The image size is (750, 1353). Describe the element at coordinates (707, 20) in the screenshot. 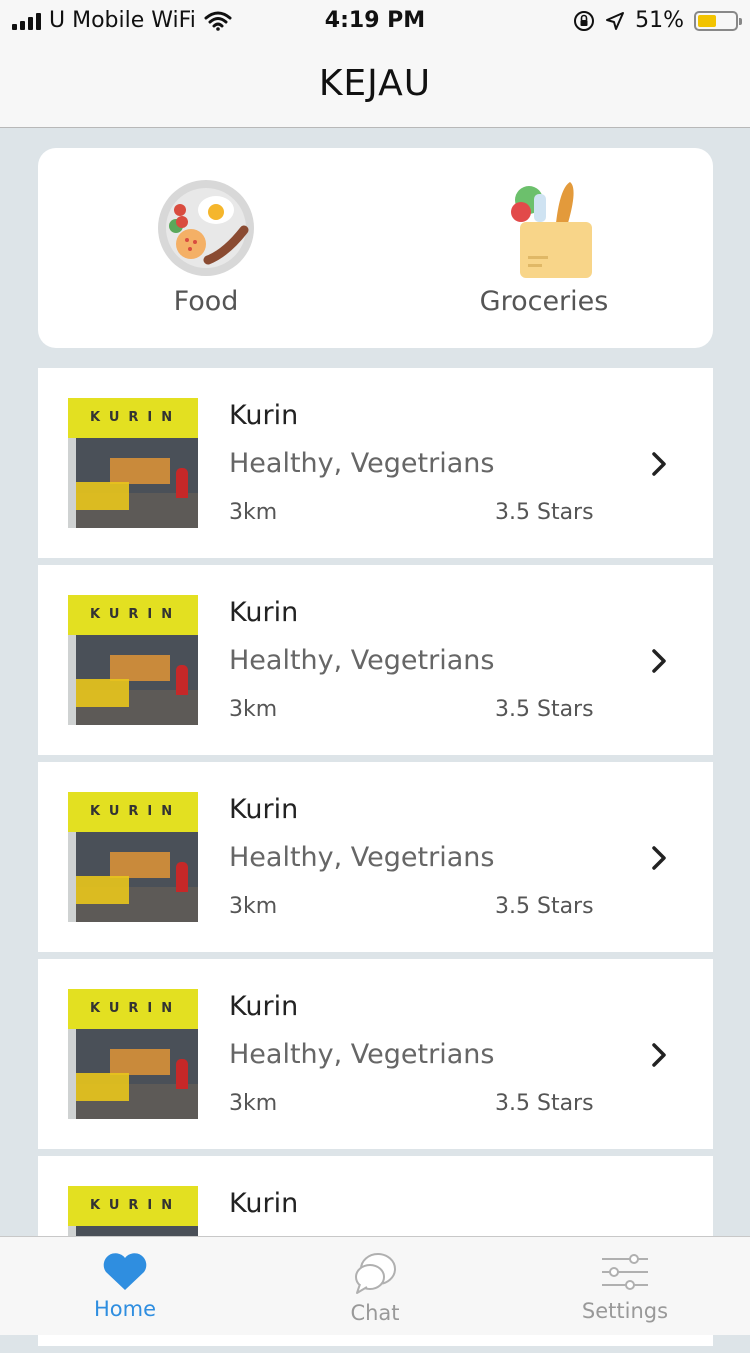

I see `battery-level` at that location.